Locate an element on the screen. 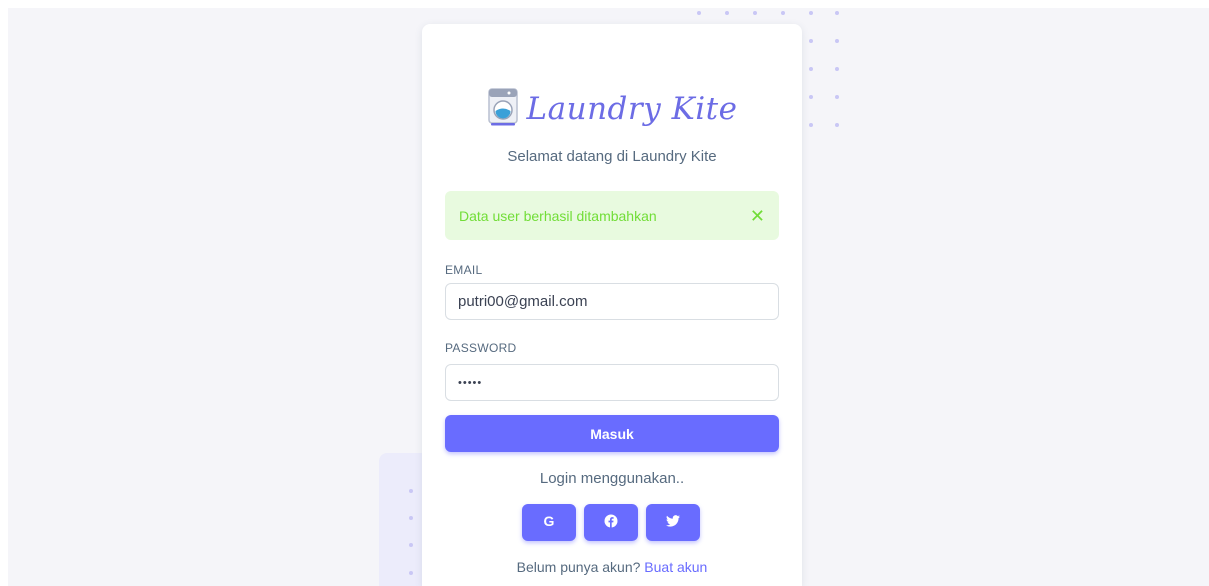 This screenshot has width=1209, height=586. login-button: Masuk is located at coordinates (612, 433).